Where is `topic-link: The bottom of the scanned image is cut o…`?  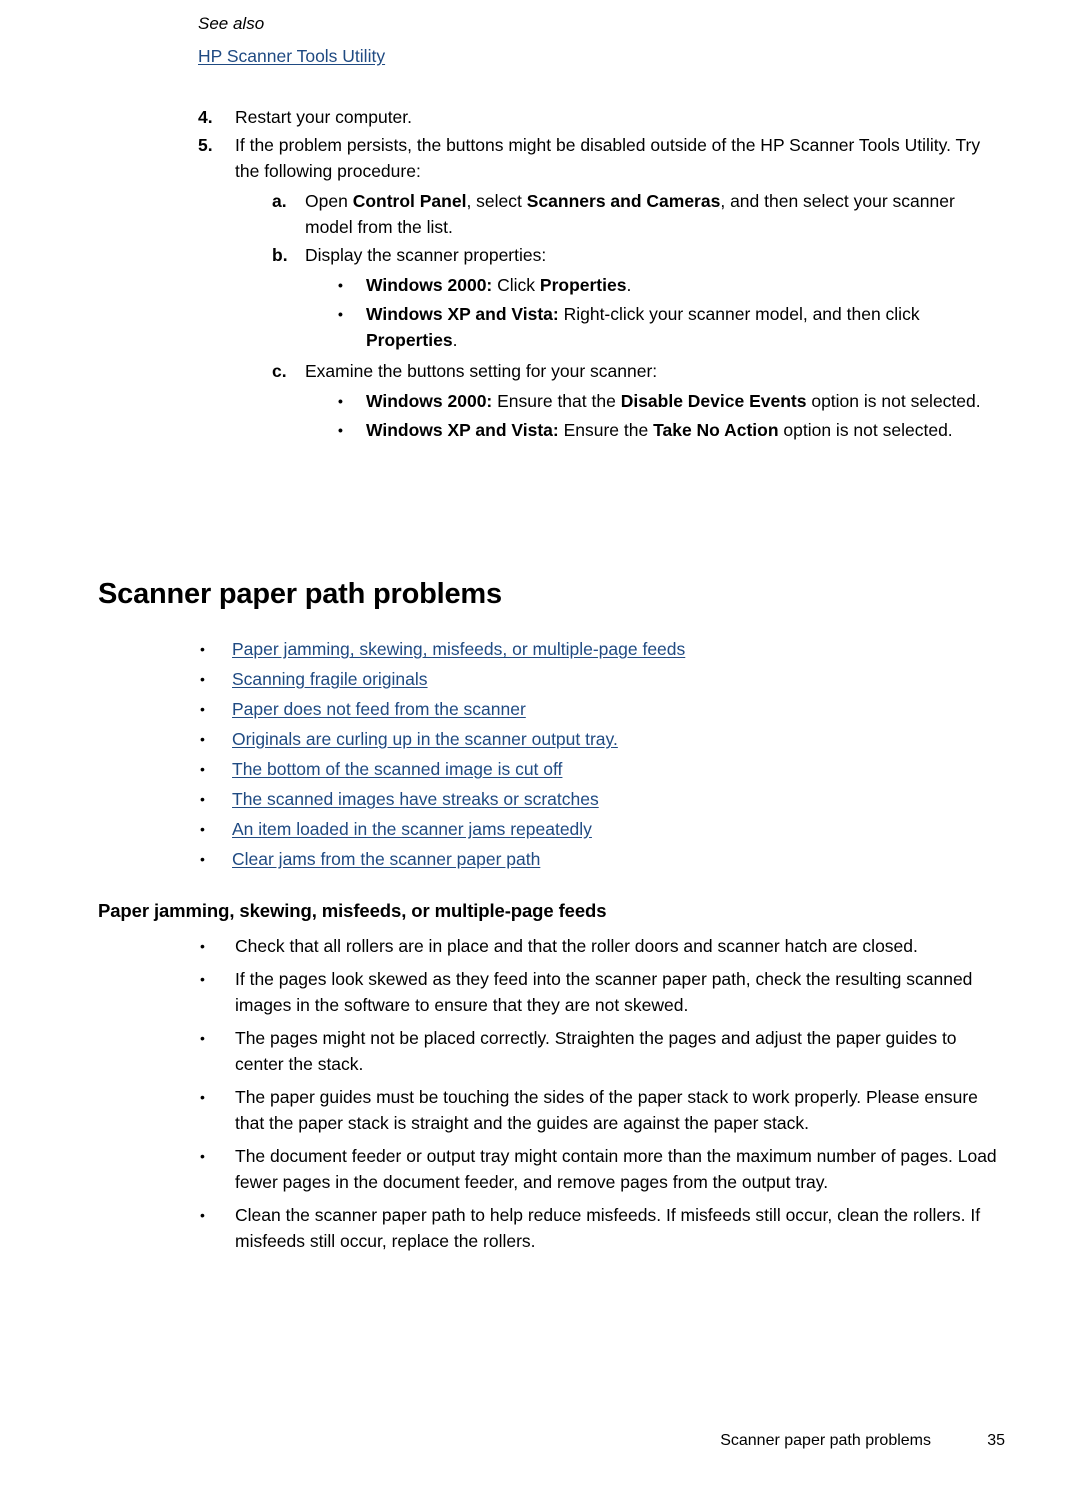
topic-link: The bottom of the scanned image is cut o… is located at coordinates (397, 769).